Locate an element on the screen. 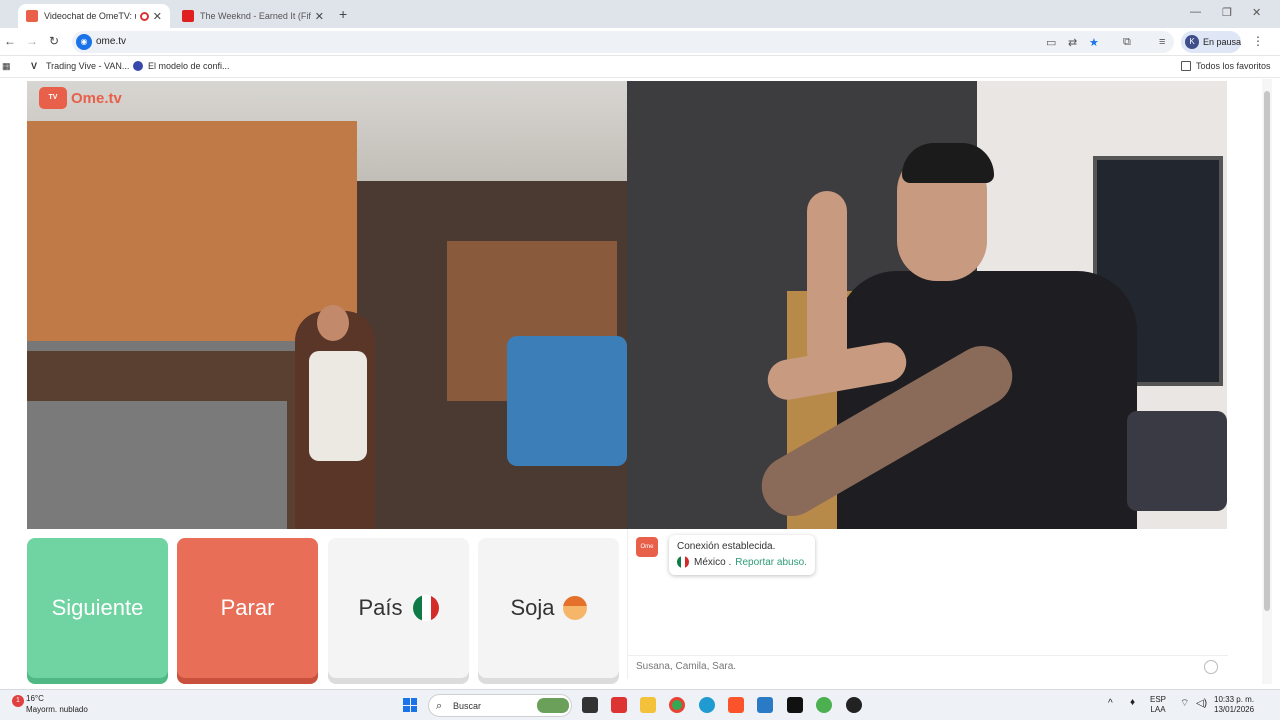 The image size is (1280, 720). country-label: País is located at coordinates (380, 607).